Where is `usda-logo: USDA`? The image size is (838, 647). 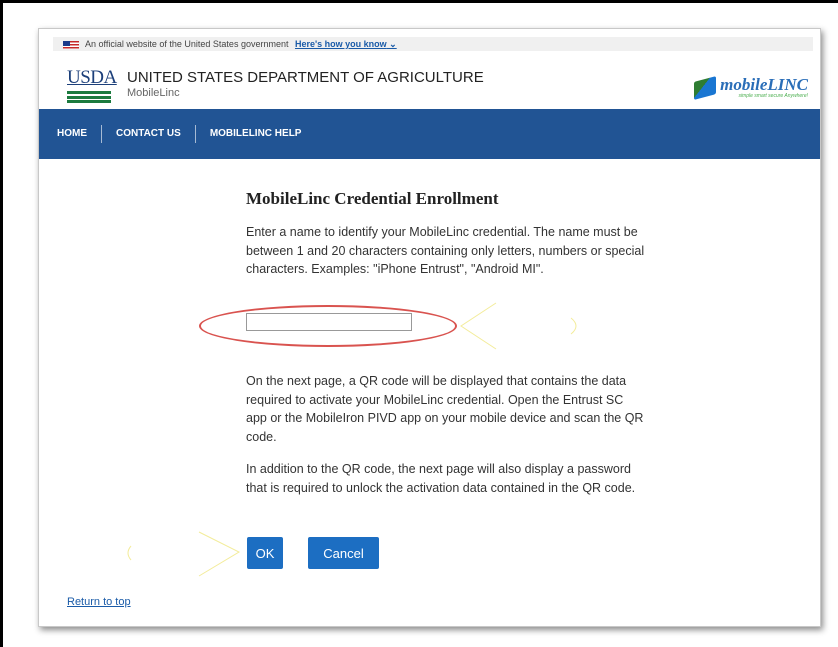
usda-logo: USDA is located at coordinates (92, 86).